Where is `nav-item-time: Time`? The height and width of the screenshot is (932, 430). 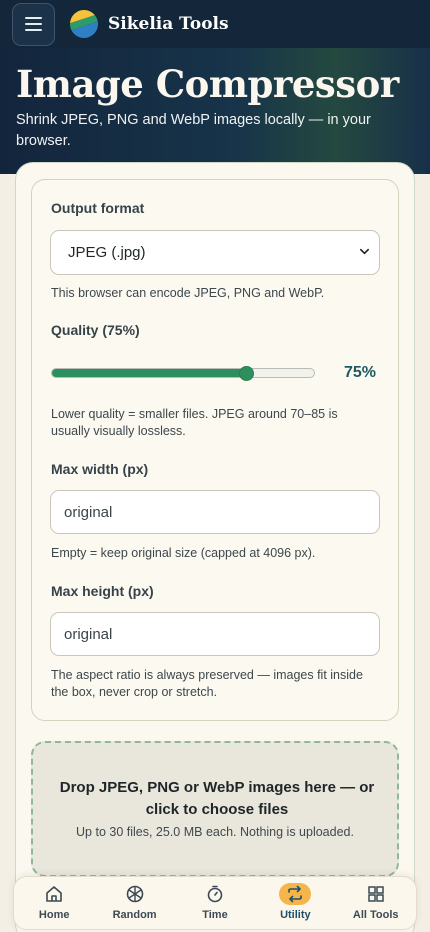
nav-item-time: Time is located at coordinates (215, 899).